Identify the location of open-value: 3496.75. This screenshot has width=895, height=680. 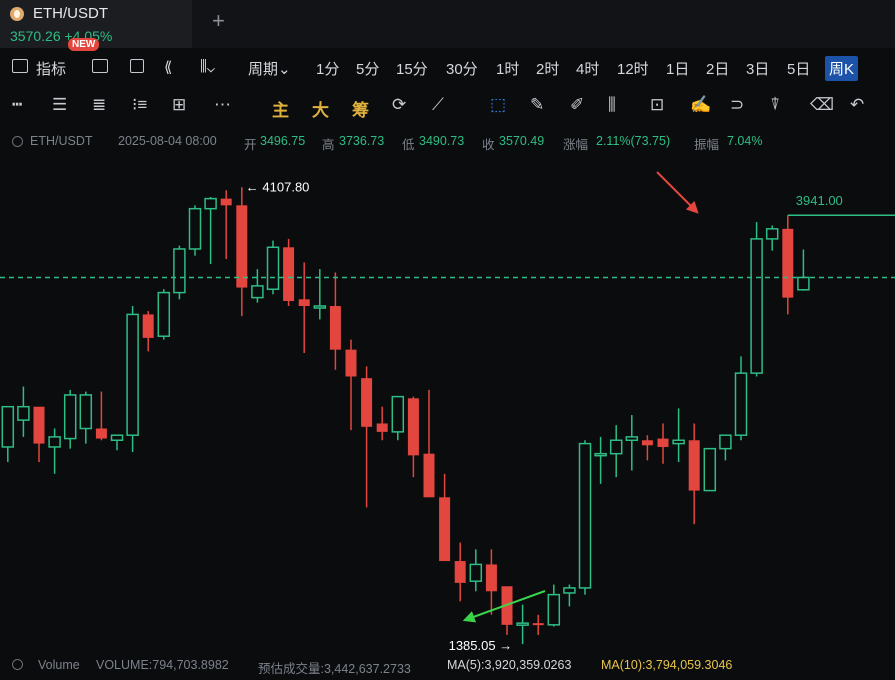
(283, 141).